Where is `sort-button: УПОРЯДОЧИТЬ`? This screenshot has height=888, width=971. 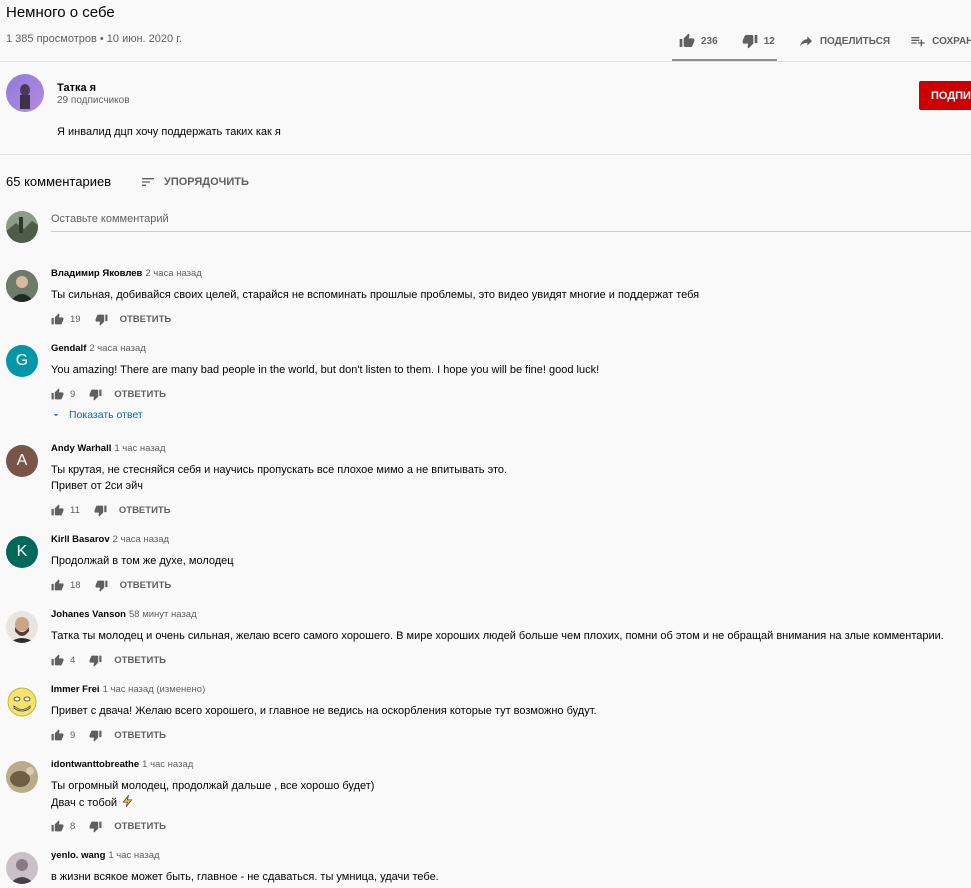 sort-button: УПОРЯДОЧИТЬ is located at coordinates (194, 182).